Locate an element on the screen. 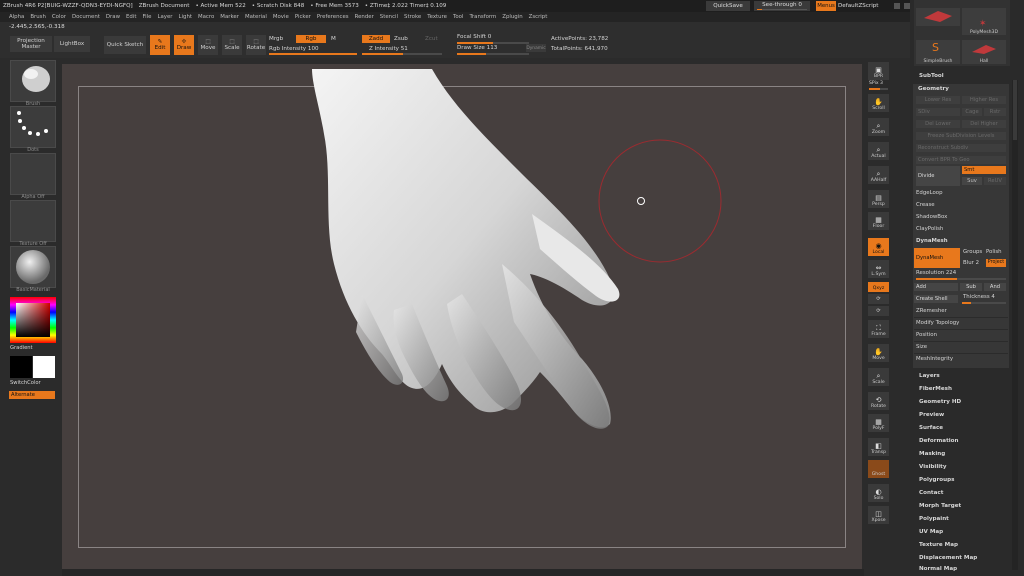 Image resolution: width=1024 pixels, height=576 pixels. color-picker is located at coordinates (33, 320).